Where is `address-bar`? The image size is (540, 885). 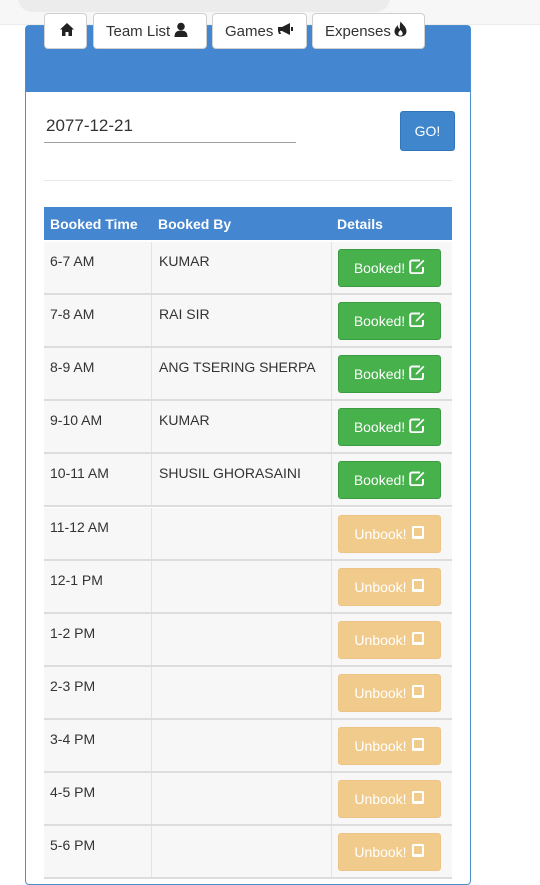 address-bar is located at coordinates (204, 6).